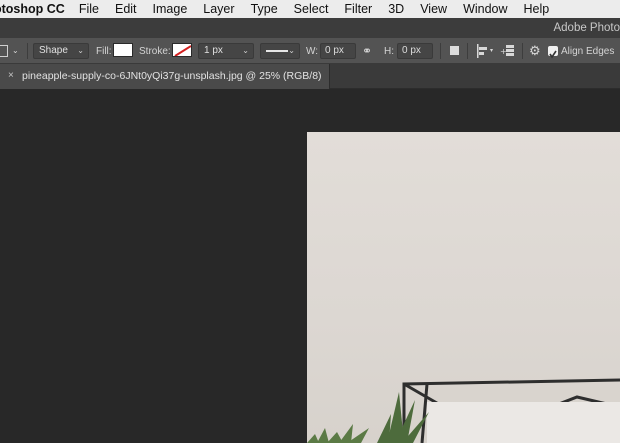 This screenshot has height=443, width=620. Describe the element at coordinates (396, 9) in the screenshot. I see `menu-3d: 3D` at that location.